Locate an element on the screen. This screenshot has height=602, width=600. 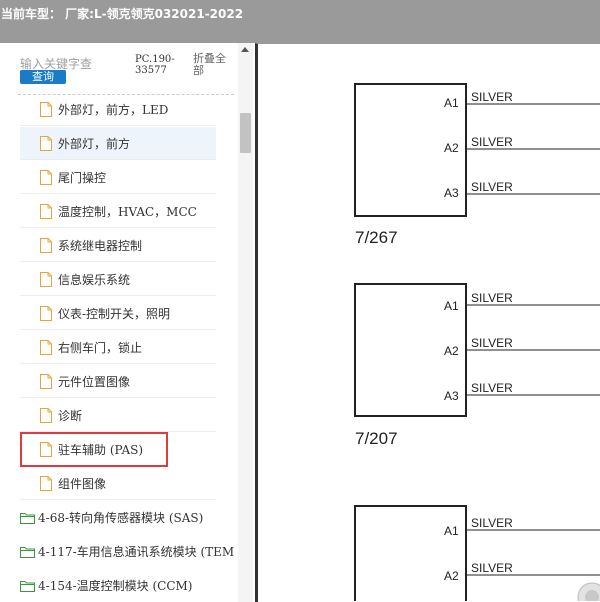
tree-item-label: 系统继电器控制 is located at coordinates (100, 245).